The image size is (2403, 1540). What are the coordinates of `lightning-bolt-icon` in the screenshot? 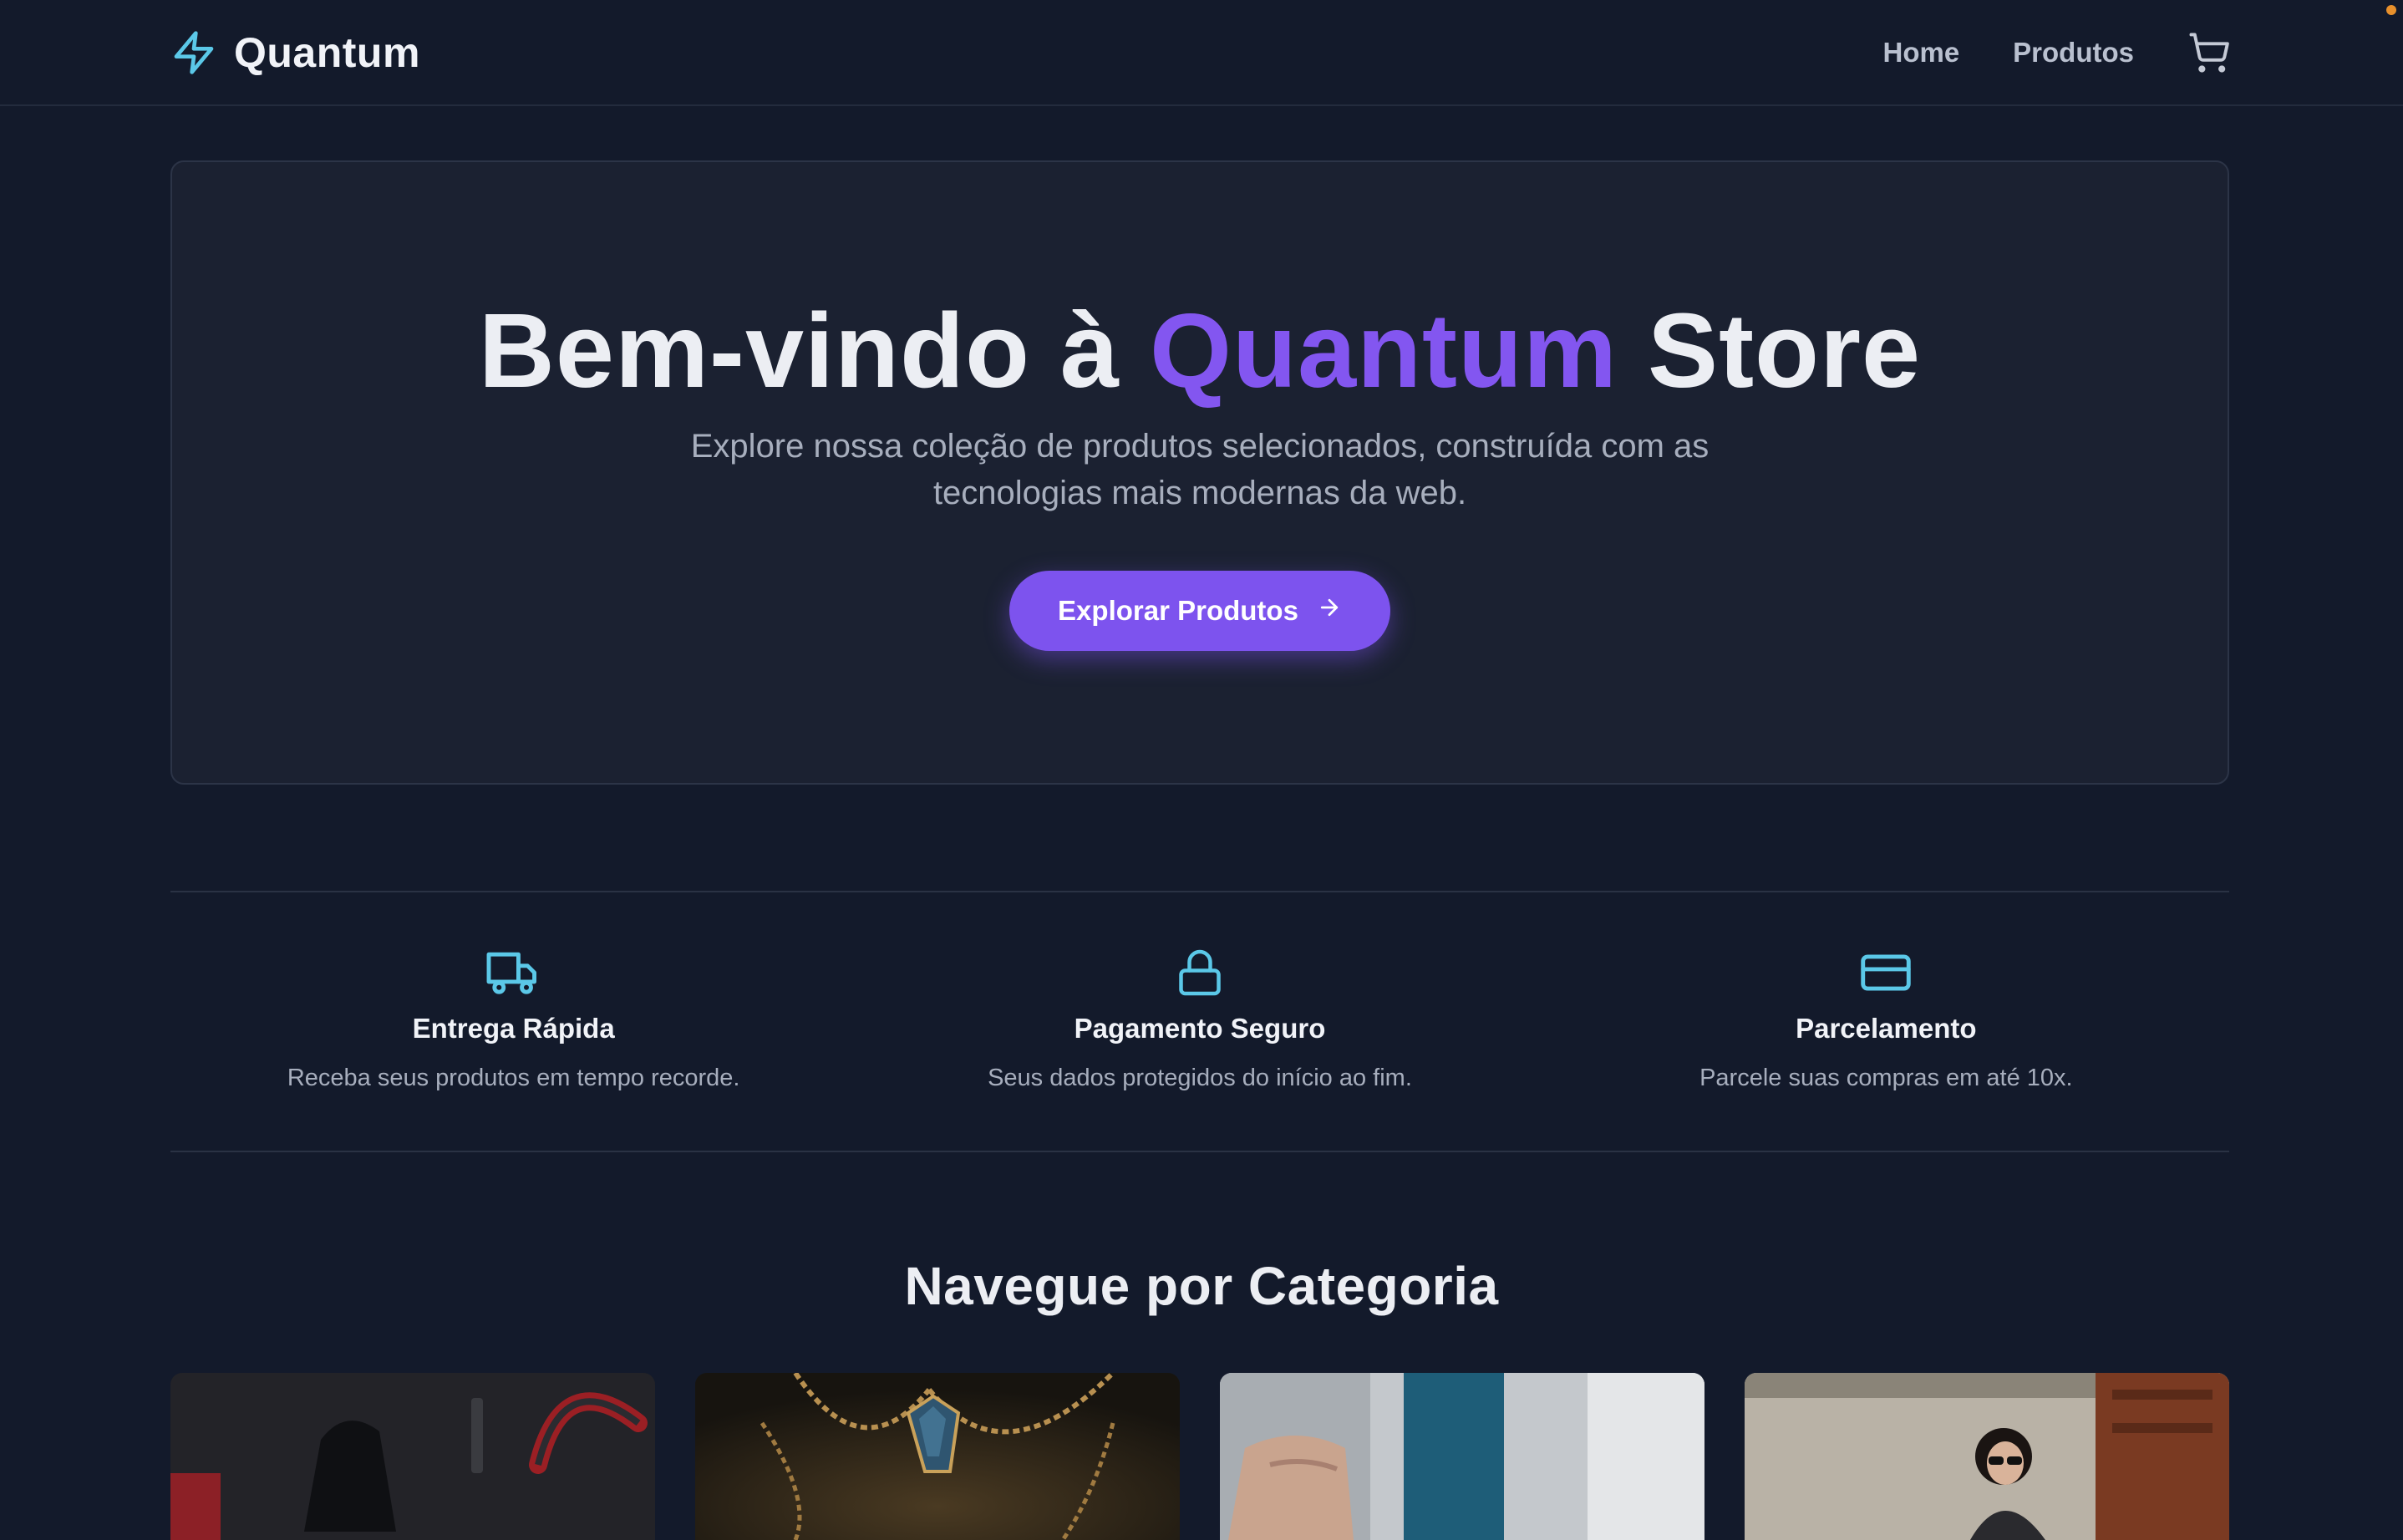 It's located at (194, 53).